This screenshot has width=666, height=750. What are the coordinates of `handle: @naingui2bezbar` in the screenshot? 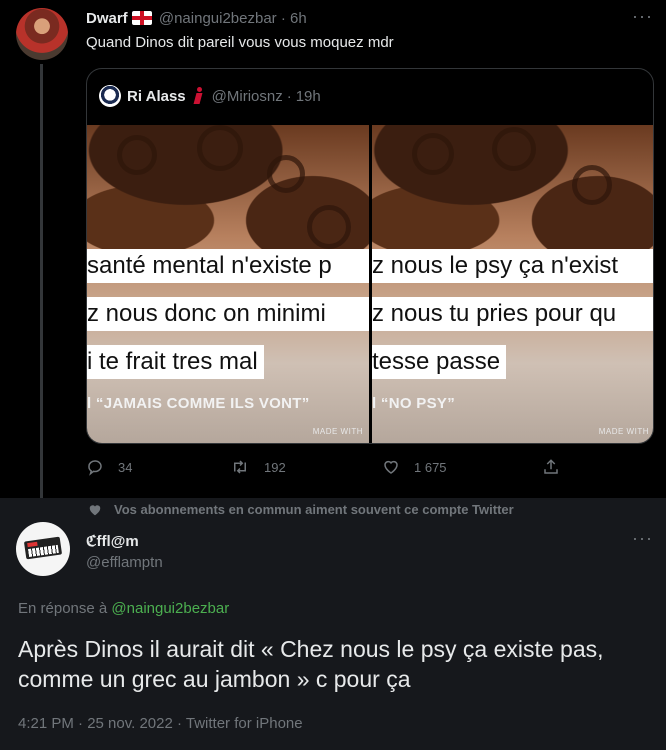 It's located at (218, 18).